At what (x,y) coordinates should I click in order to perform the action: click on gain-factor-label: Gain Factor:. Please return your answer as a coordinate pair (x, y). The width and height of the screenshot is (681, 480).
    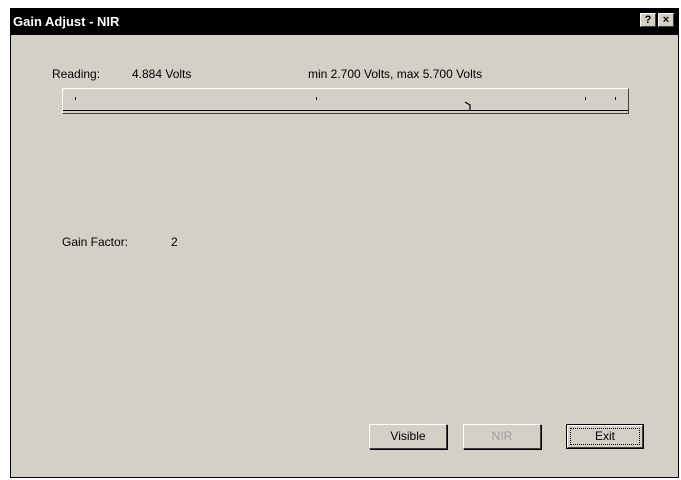
    Looking at the image, I should click on (95, 242).